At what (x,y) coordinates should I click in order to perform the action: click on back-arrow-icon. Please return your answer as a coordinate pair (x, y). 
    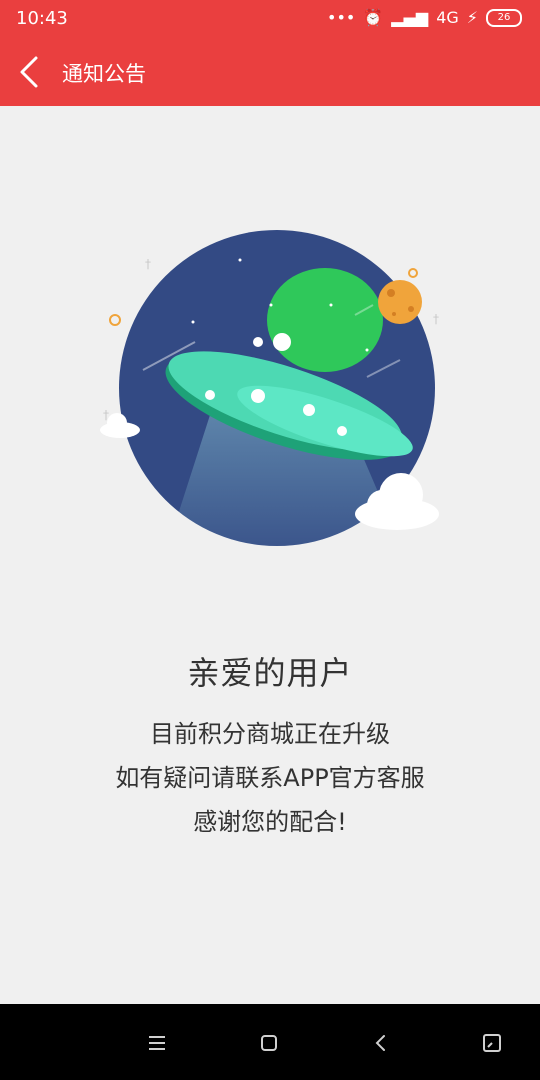
    Looking at the image, I should click on (29, 72).